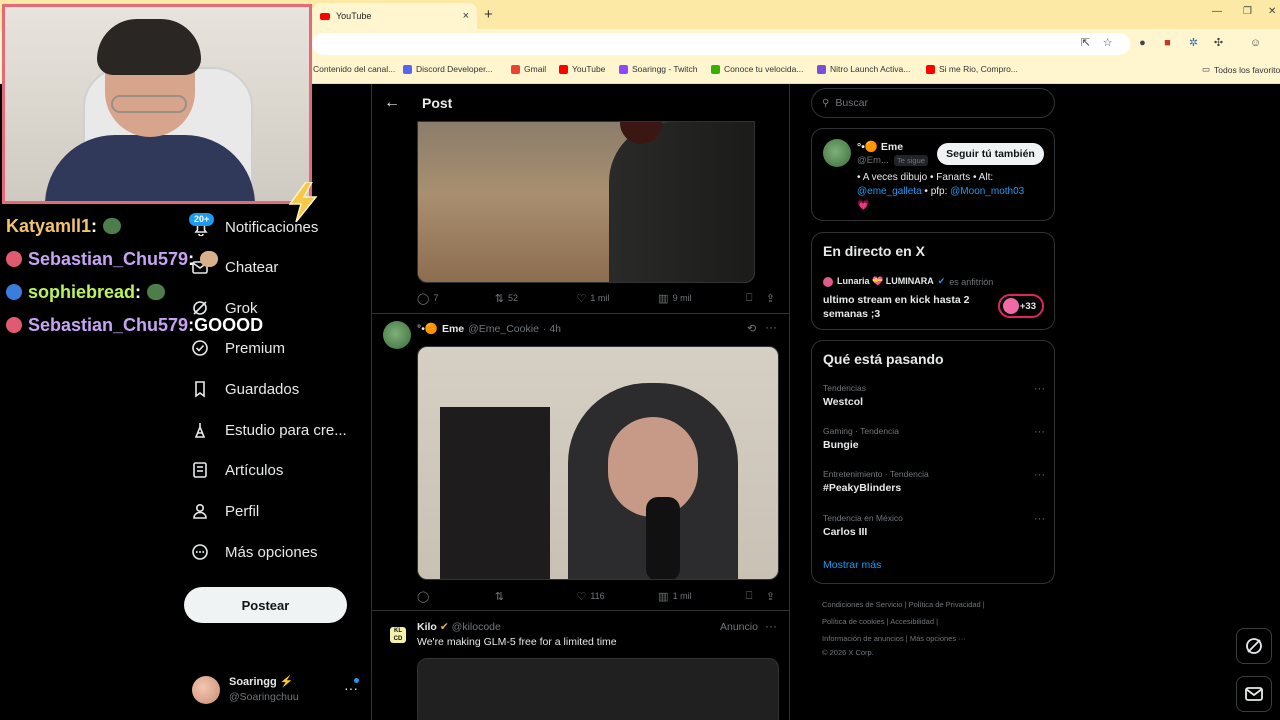  I want to click on trend-category: Gaming · Tendencia, so click(861, 431).